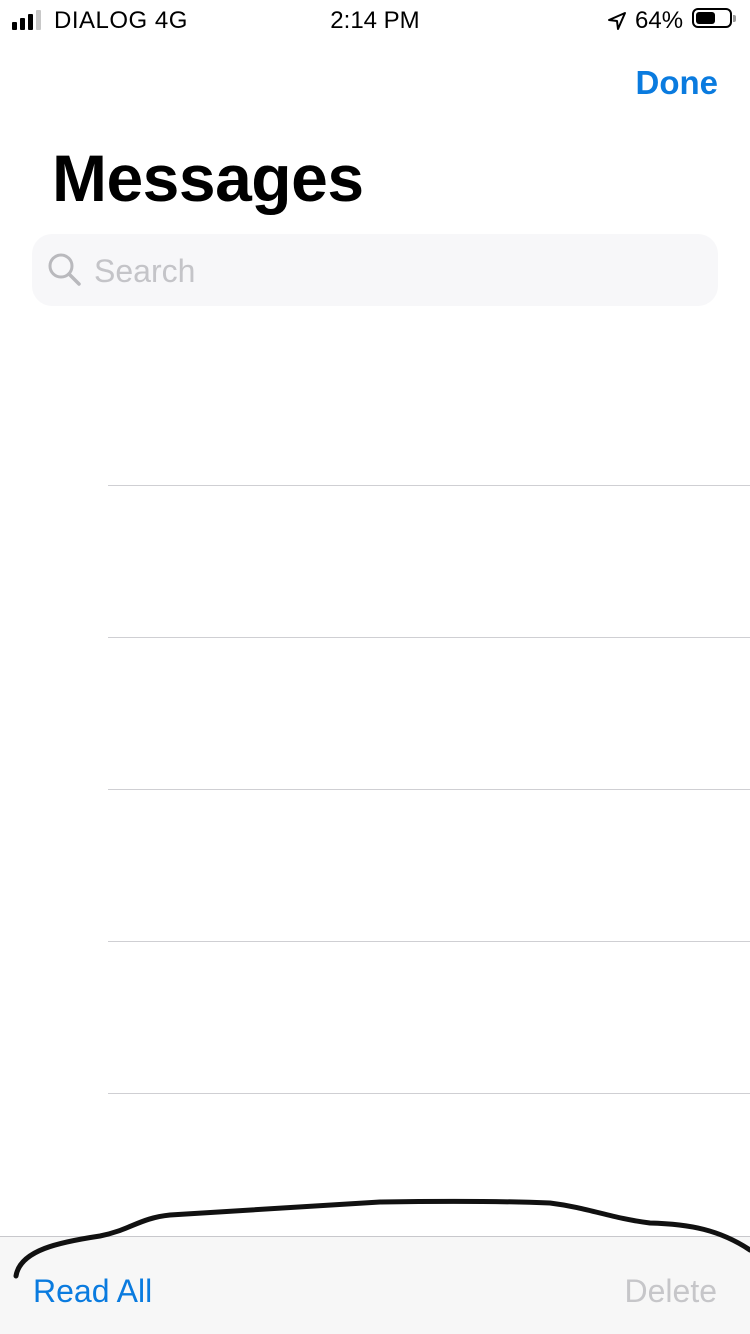 The width and height of the screenshot is (750, 1334). What do you see at coordinates (92, 1291) in the screenshot?
I see `read-all-button: Read All` at bounding box center [92, 1291].